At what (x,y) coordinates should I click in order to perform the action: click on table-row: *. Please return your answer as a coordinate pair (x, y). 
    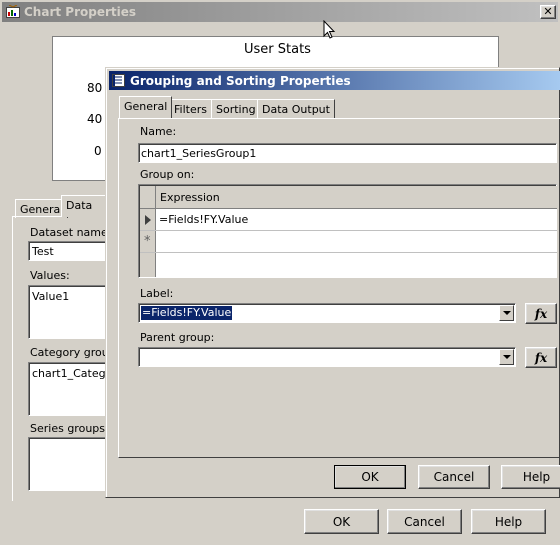
    Looking at the image, I should click on (348, 242).